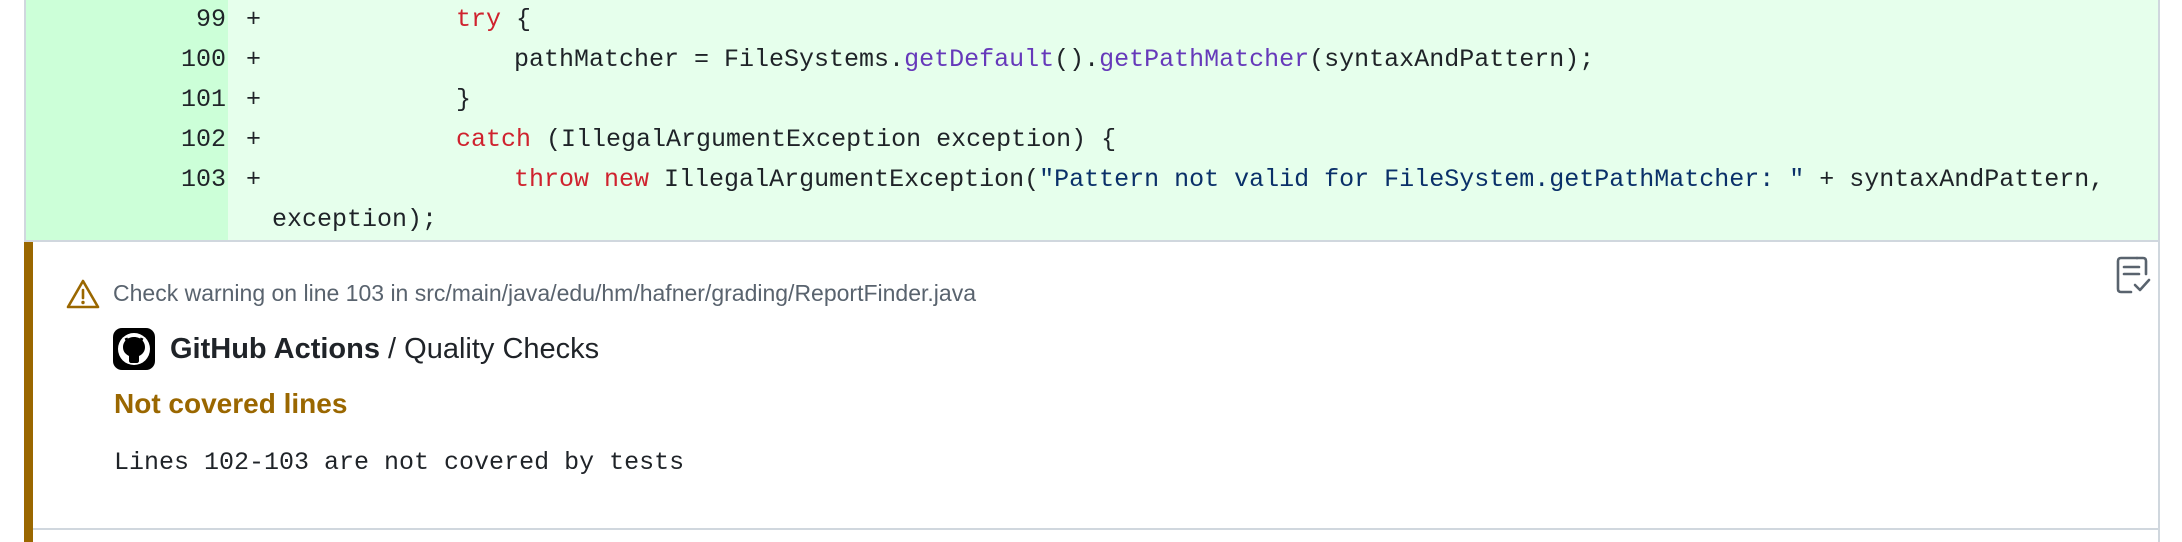 The width and height of the screenshot is (2182, 542). I want to click on code-token: (syntaxAndPattern);, so click(1452, 59).